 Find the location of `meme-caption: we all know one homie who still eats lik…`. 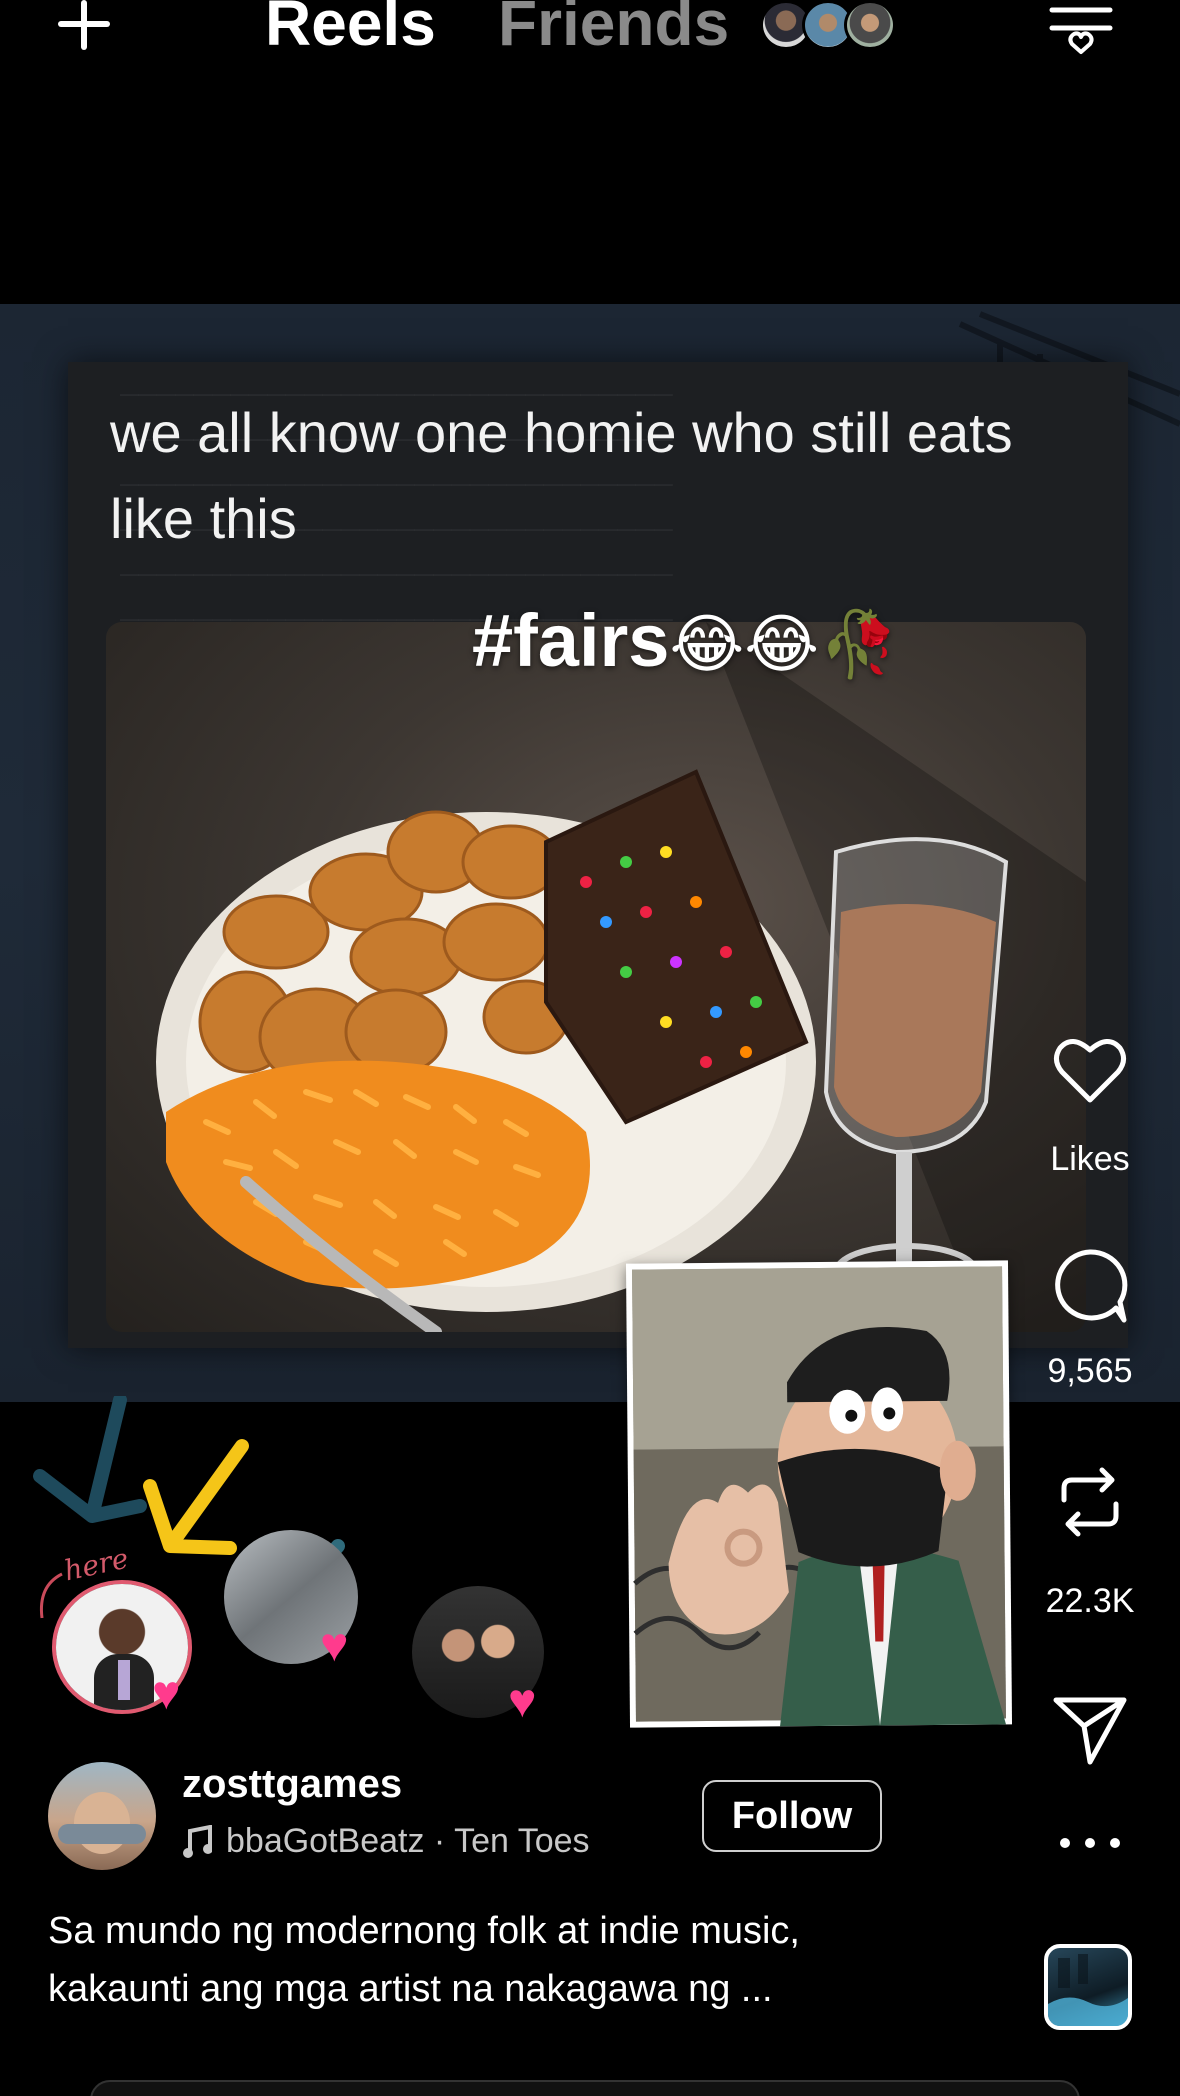

meme-caption: we all know one homie who still eats lik… is located at coordinates (561, 475).